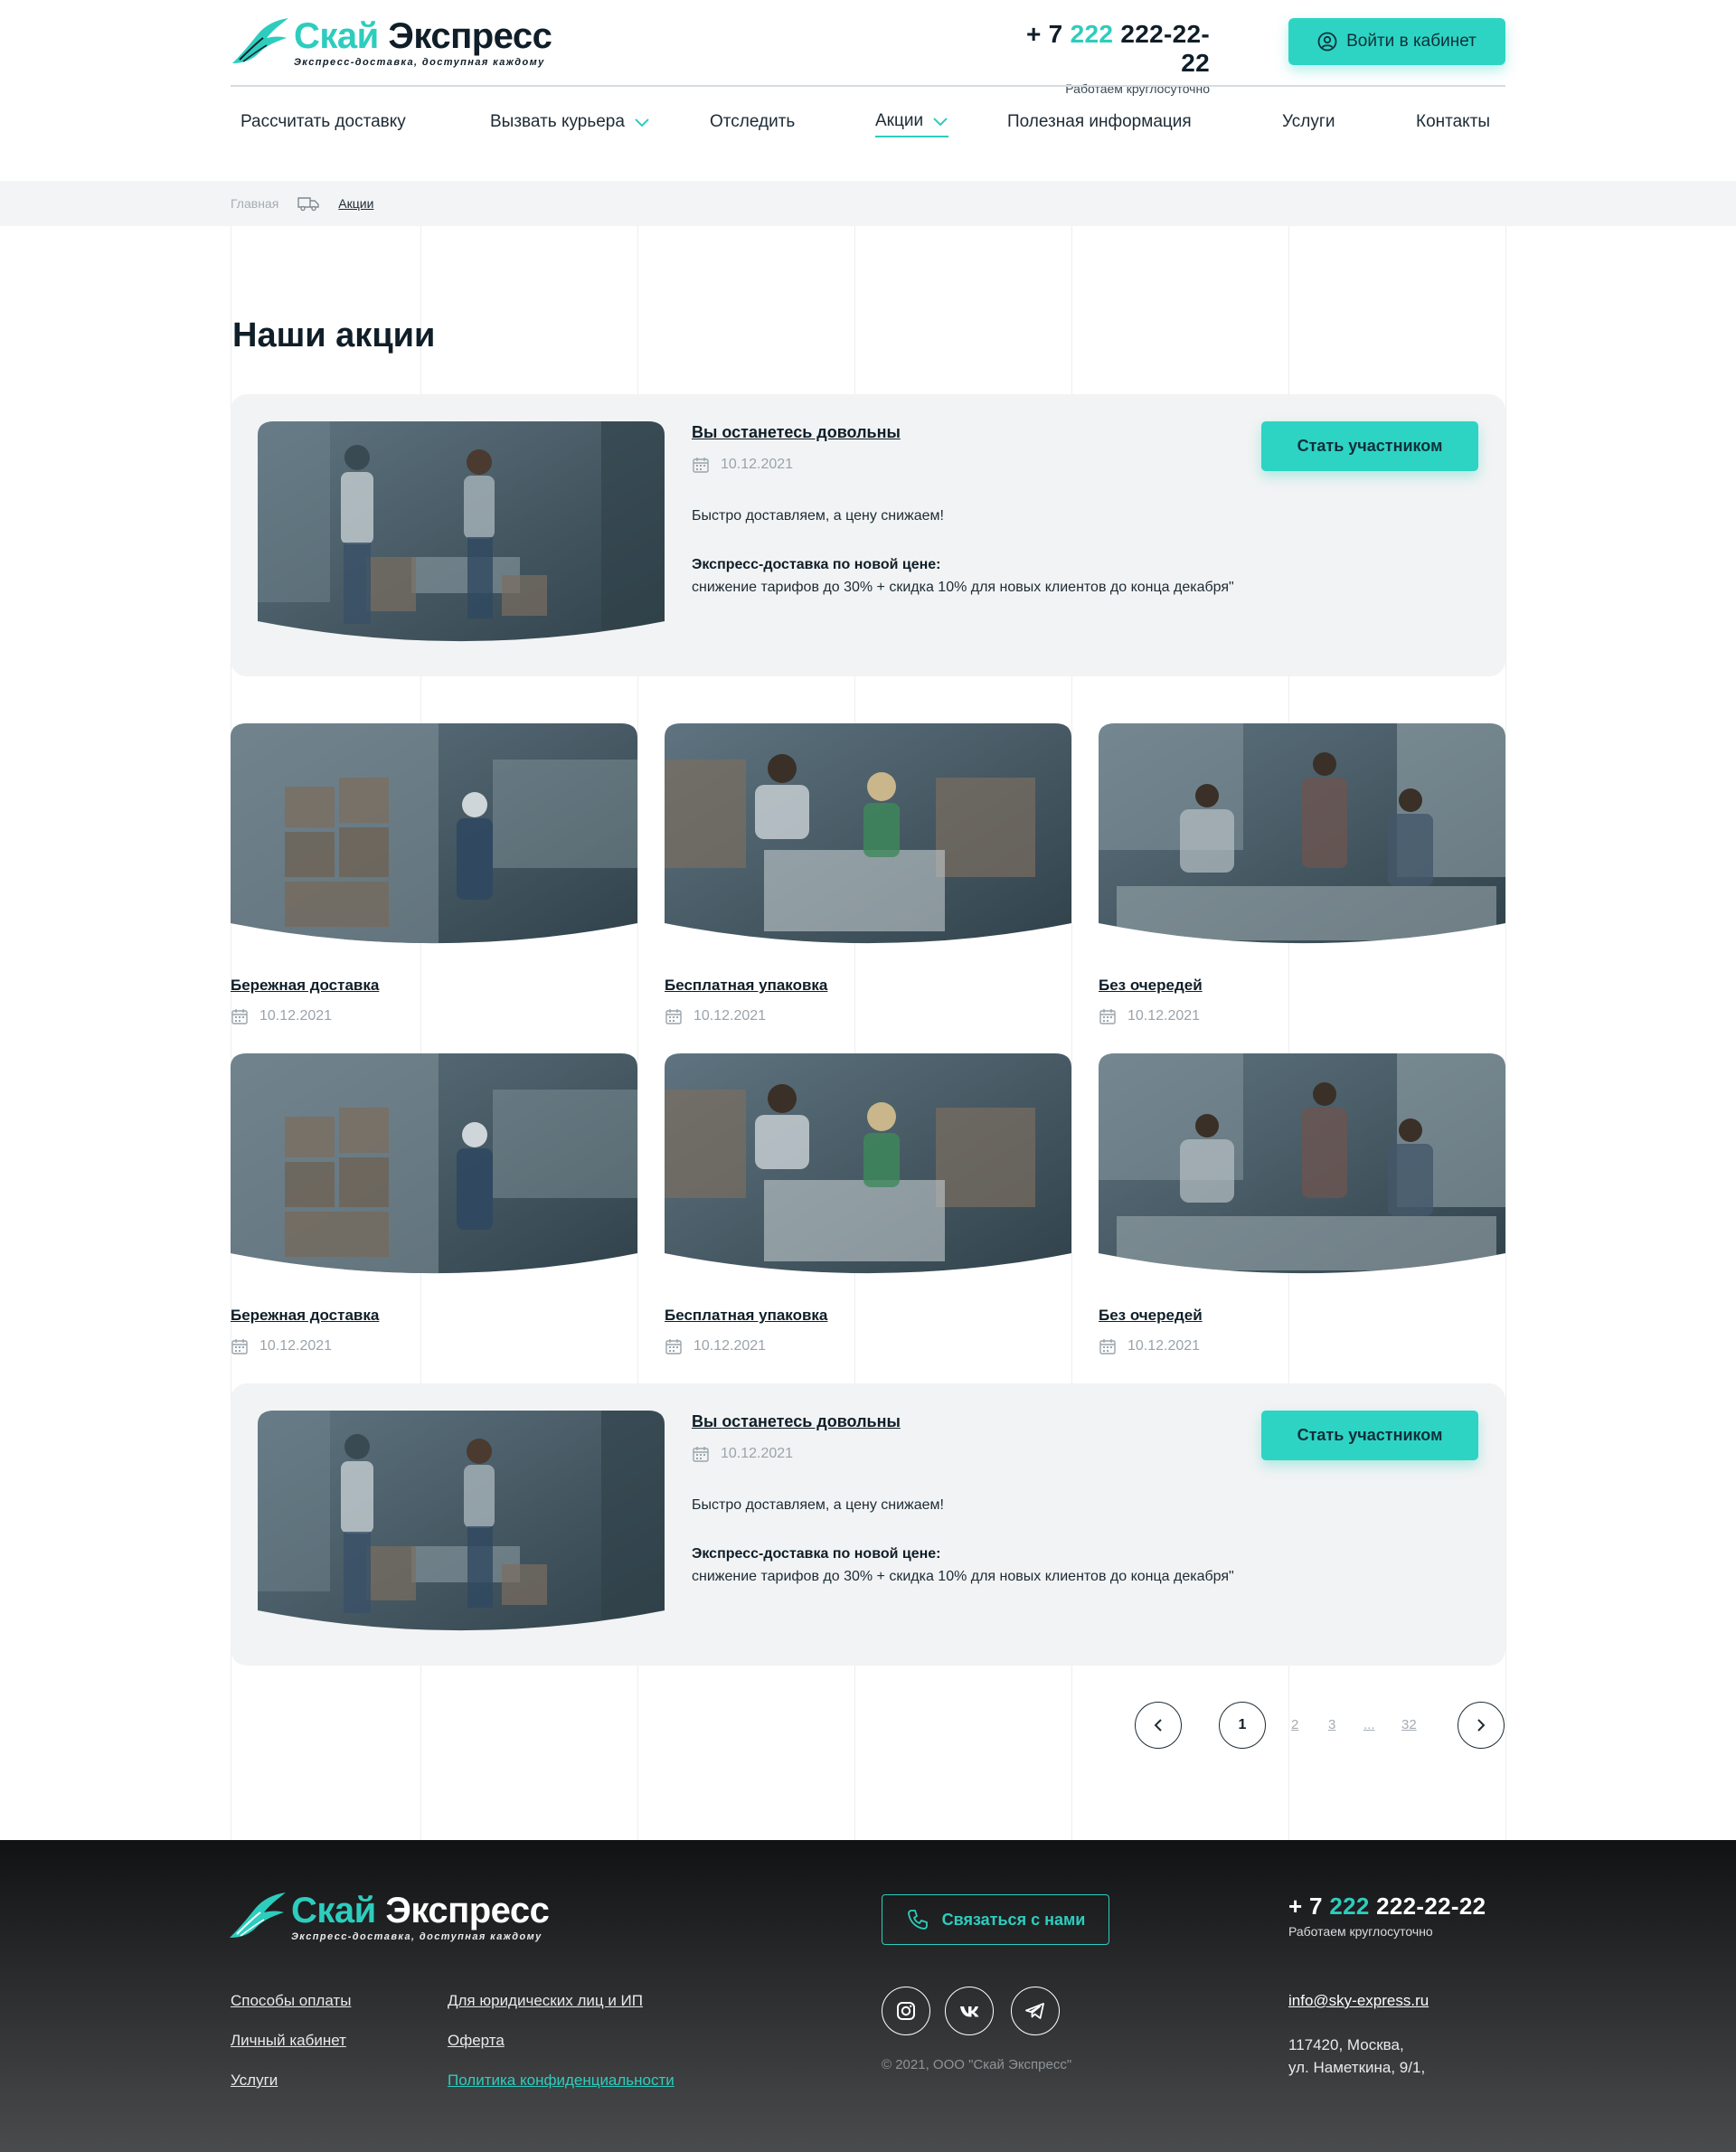  What do you see at coordinates (818, 516) in the screenshot?
I see `promo-lead: Быстро доставляем, а цену снижаем!` at bounding box center [818, 516].